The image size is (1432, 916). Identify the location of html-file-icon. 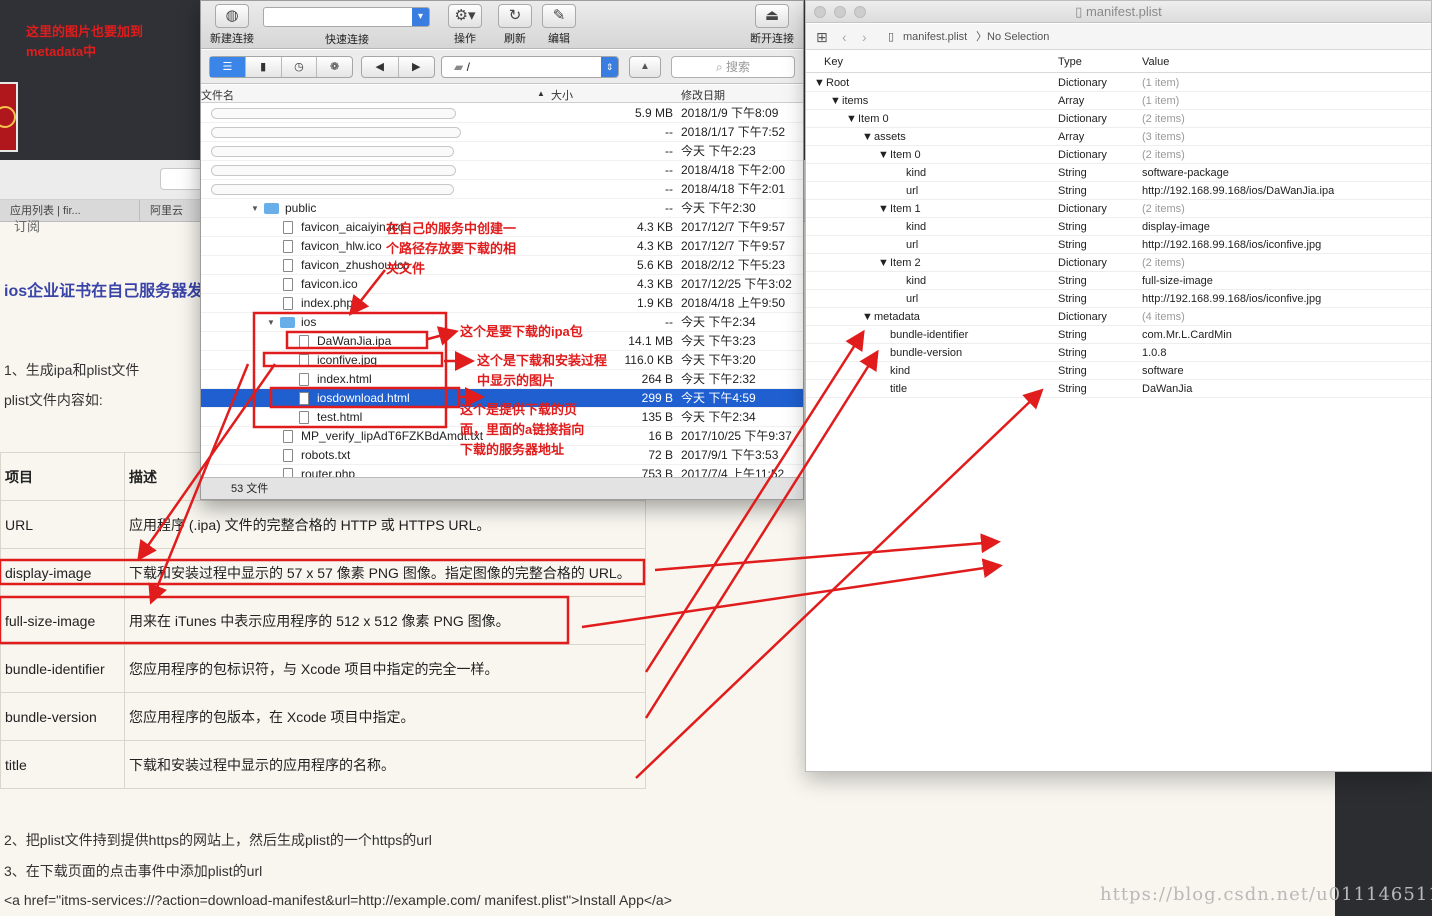
(304, 398).